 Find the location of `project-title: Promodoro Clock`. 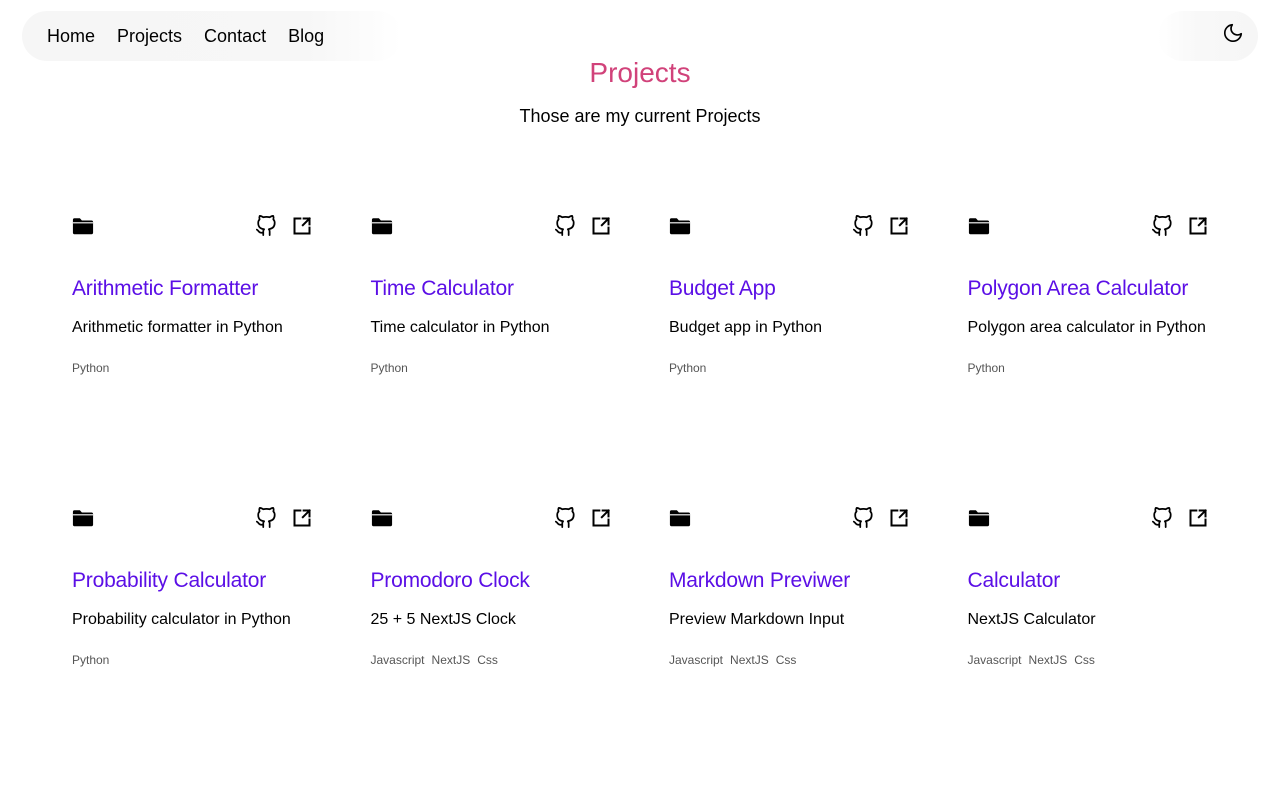

project-title: Promodoro Clock is located at coordinates (491, 580).